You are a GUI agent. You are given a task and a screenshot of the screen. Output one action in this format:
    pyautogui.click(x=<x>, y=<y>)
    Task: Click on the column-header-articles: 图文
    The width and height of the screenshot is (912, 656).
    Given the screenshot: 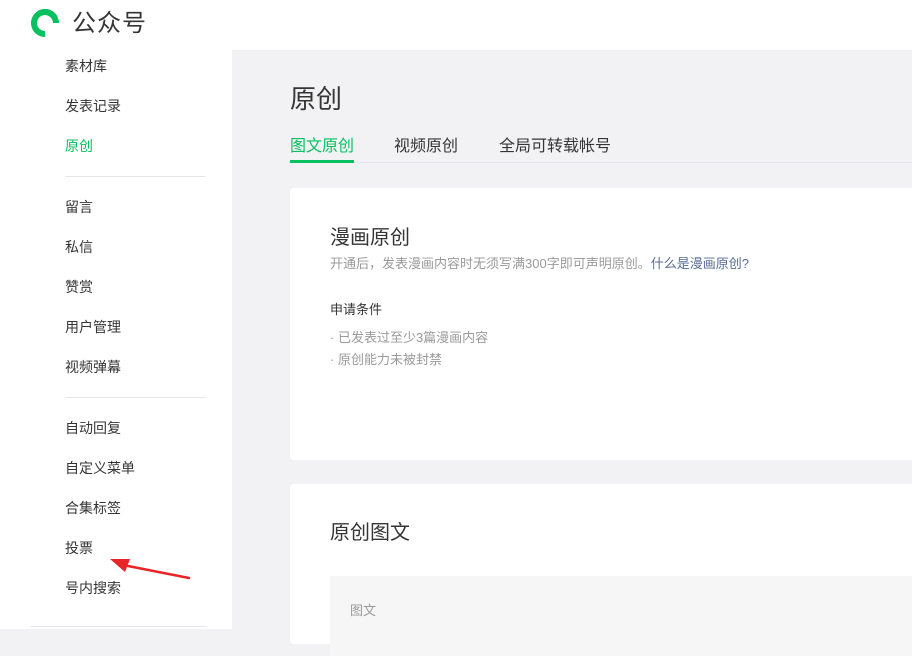 What is the action you would take?
    pyautogui.click(x=363, y=610)
    